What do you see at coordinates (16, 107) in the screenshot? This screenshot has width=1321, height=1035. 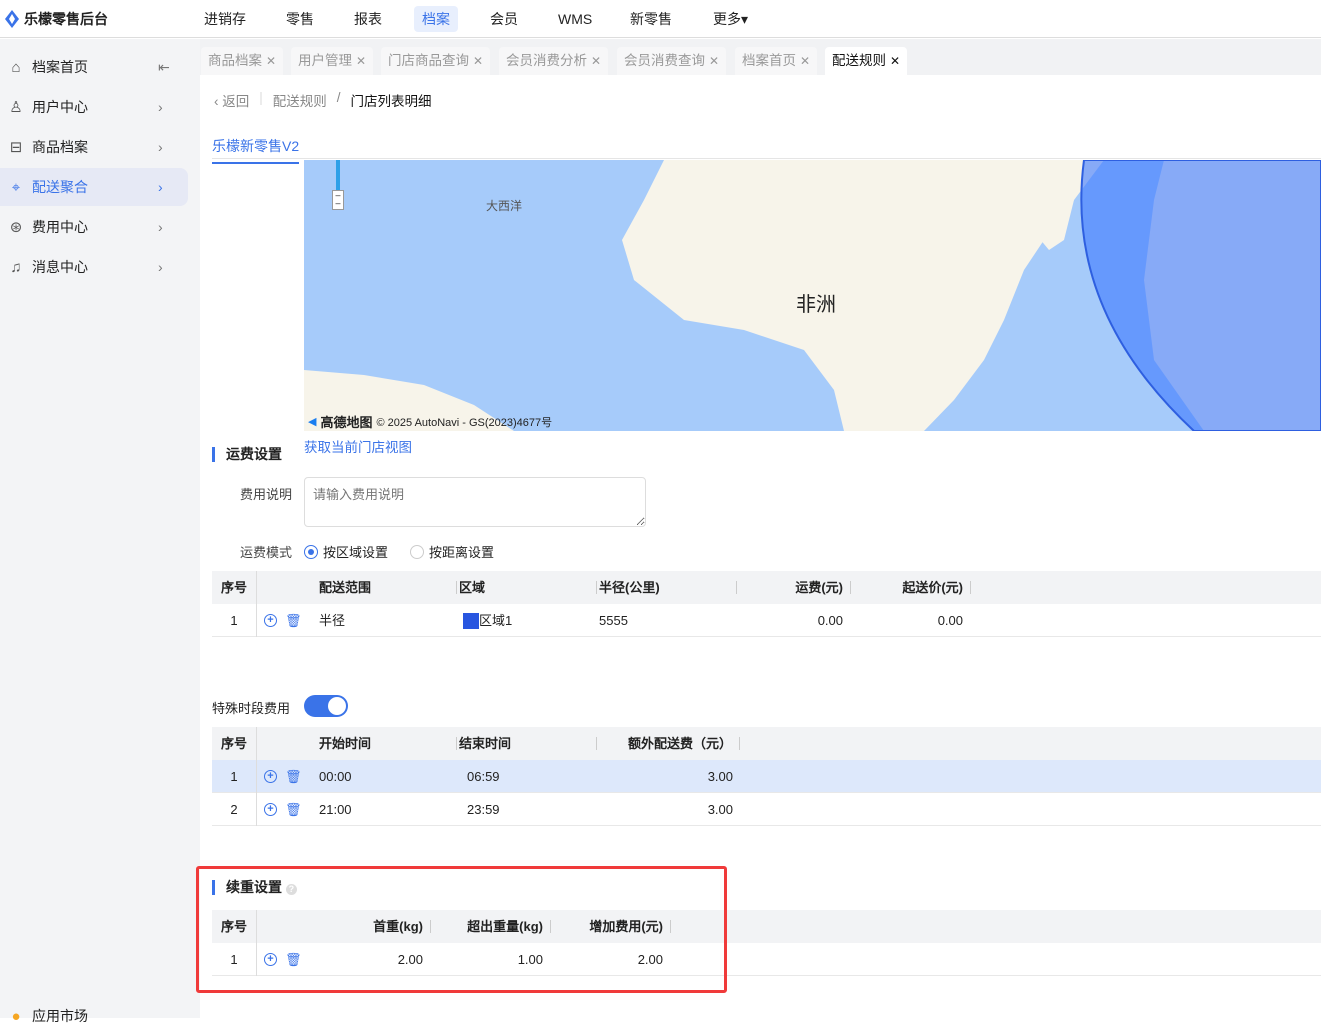 I see `user-icon: ♙` at bounding box center [16, 107].